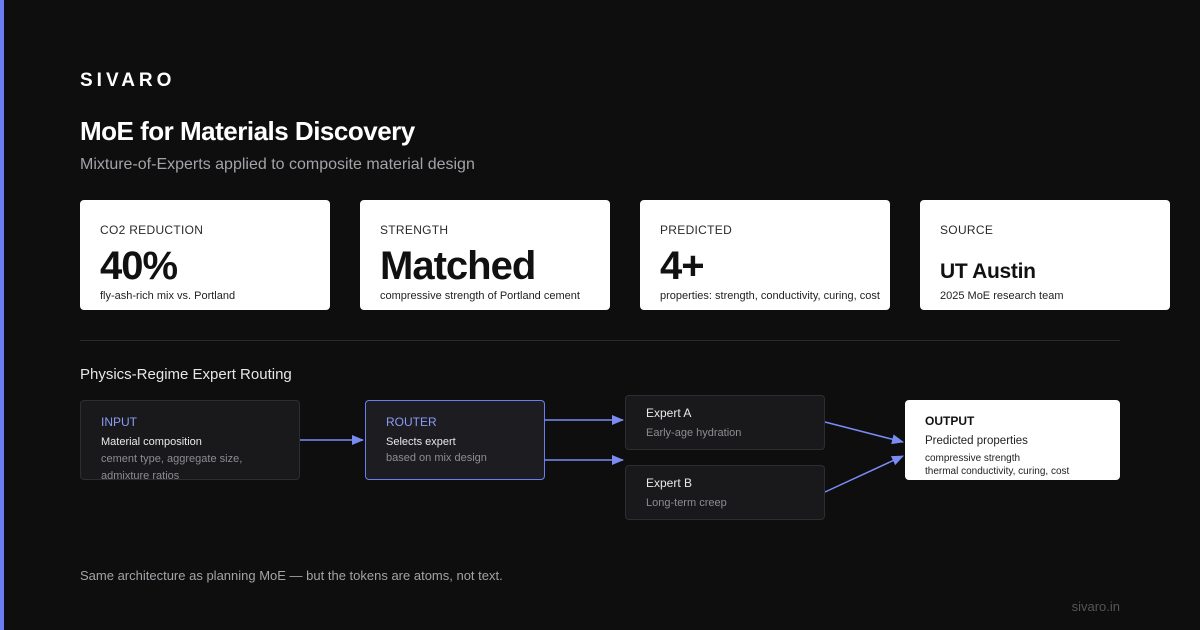 This screenshot has height=630, width=1200. Describe the element at coordinates (151, 442) in the screenshot. I see `input-node-line: Material composition` at that location.